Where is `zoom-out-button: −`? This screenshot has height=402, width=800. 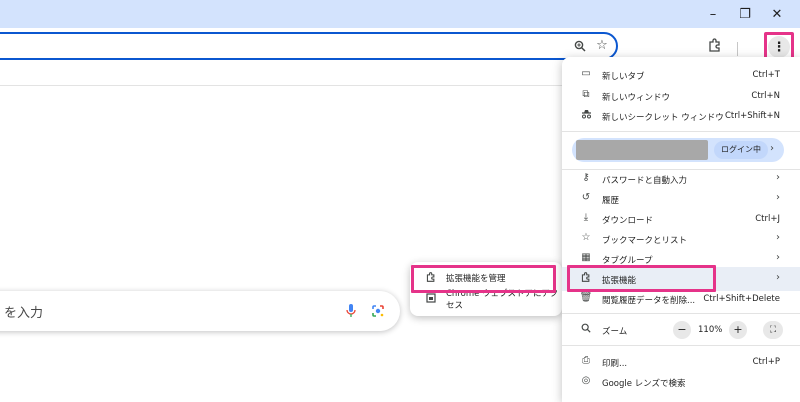 zoom-out-button: − is located at coordinates (682, 330).